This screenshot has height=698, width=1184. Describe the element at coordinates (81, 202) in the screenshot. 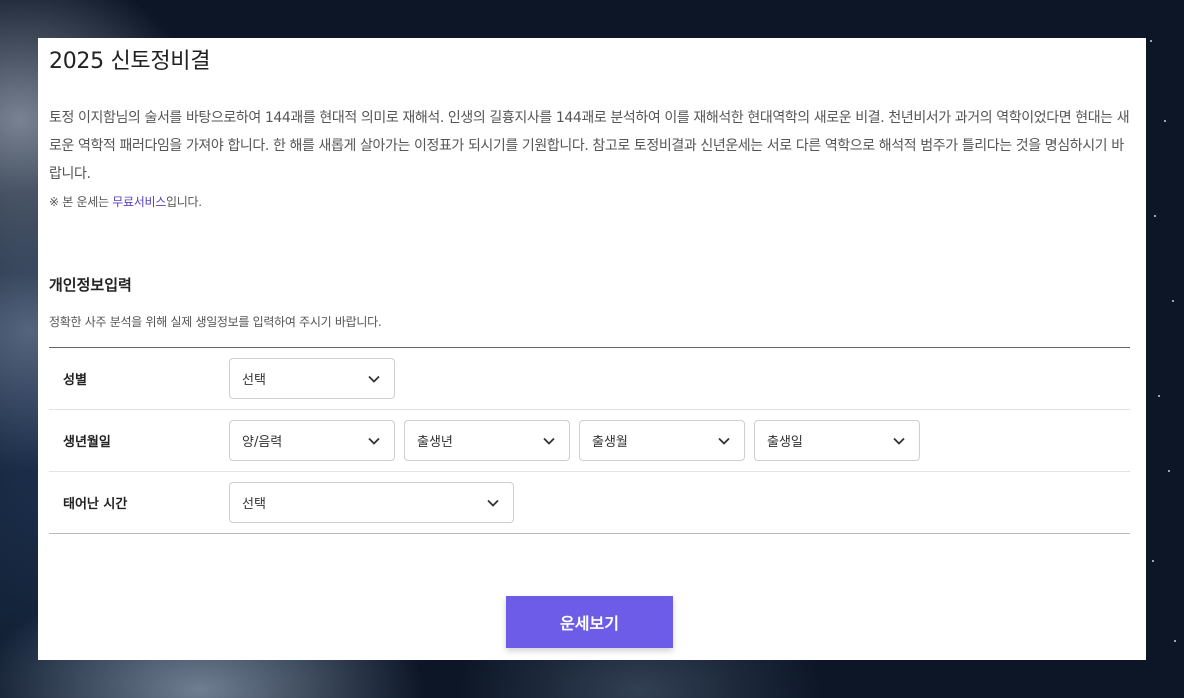

I see `note-prefix: ※ 본 운세는` at that location.